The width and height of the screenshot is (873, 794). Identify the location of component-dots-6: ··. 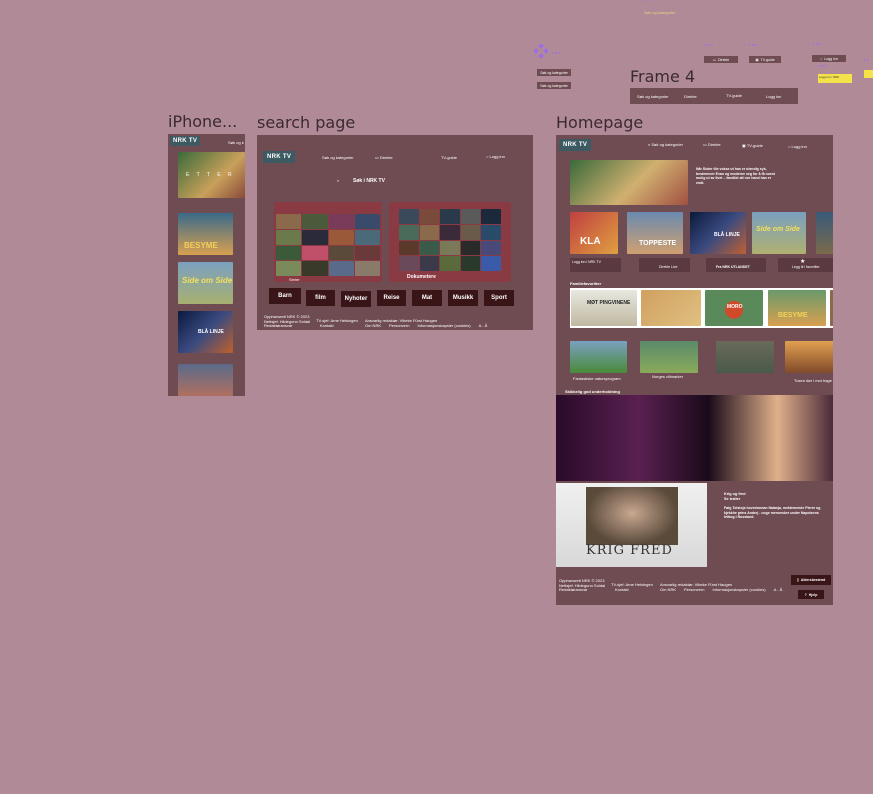
(866, 60).